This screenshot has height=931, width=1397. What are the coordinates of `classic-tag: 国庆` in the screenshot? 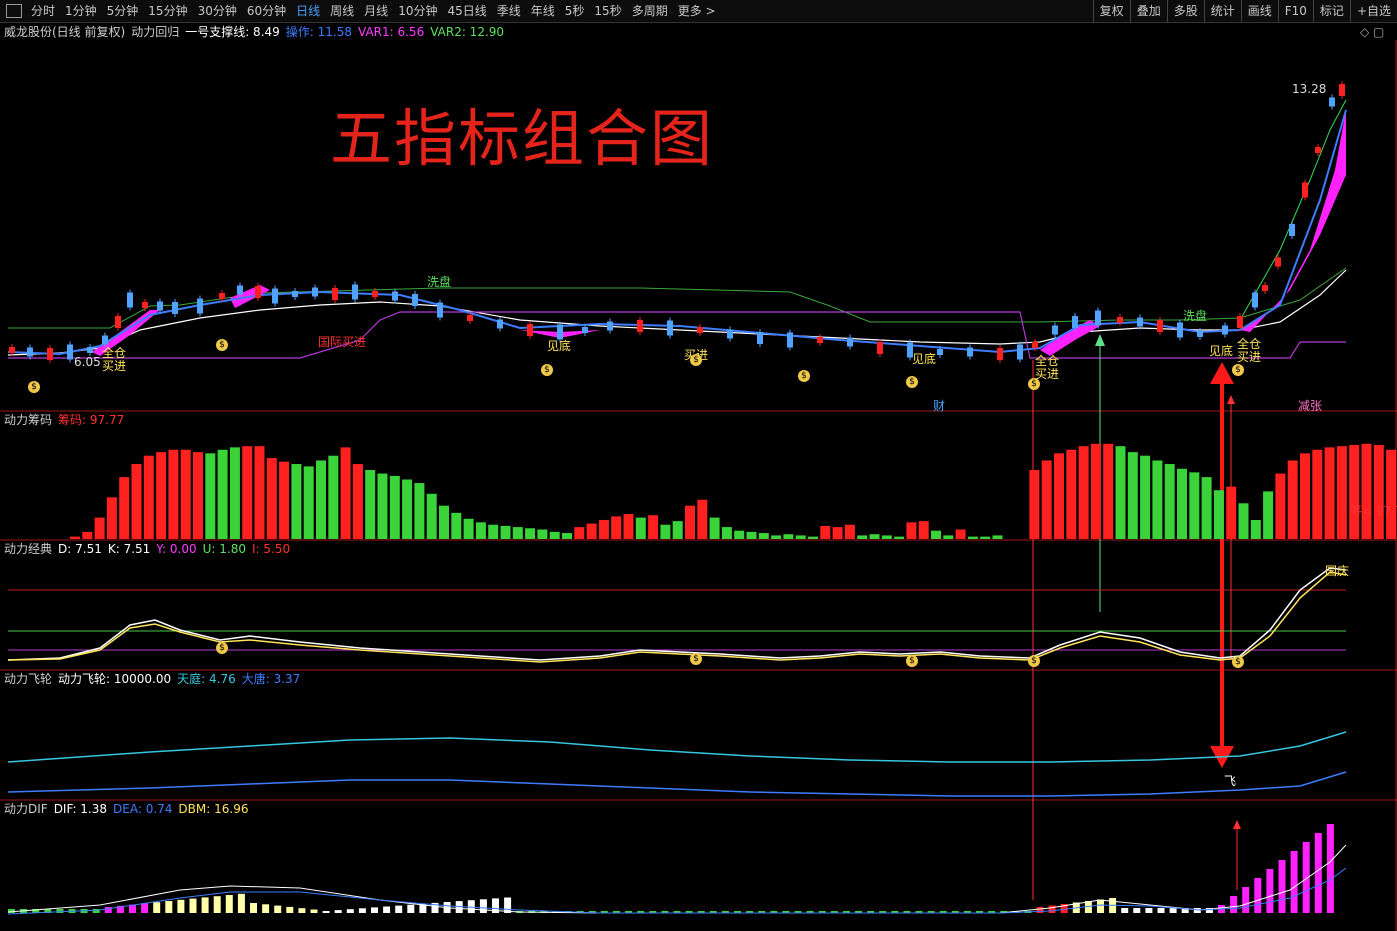 It's located at (1337, 571).